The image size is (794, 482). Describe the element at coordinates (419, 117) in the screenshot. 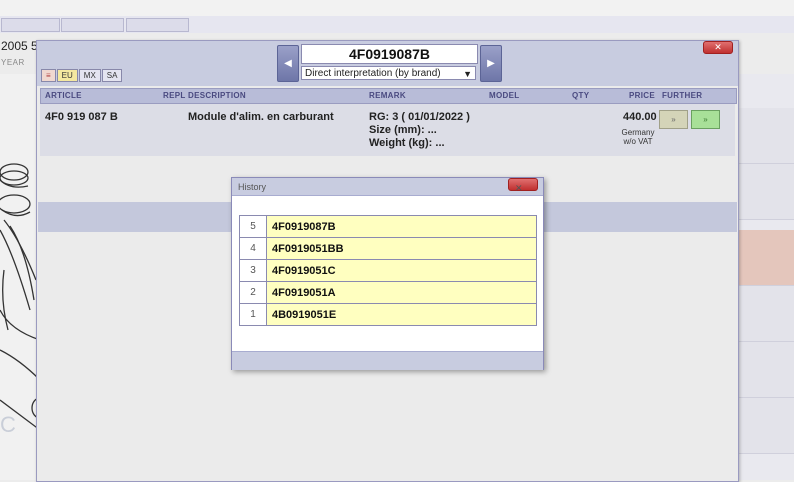

I see `remark-line-1: RG: 3 ( 01/01/2022 )` at that location.